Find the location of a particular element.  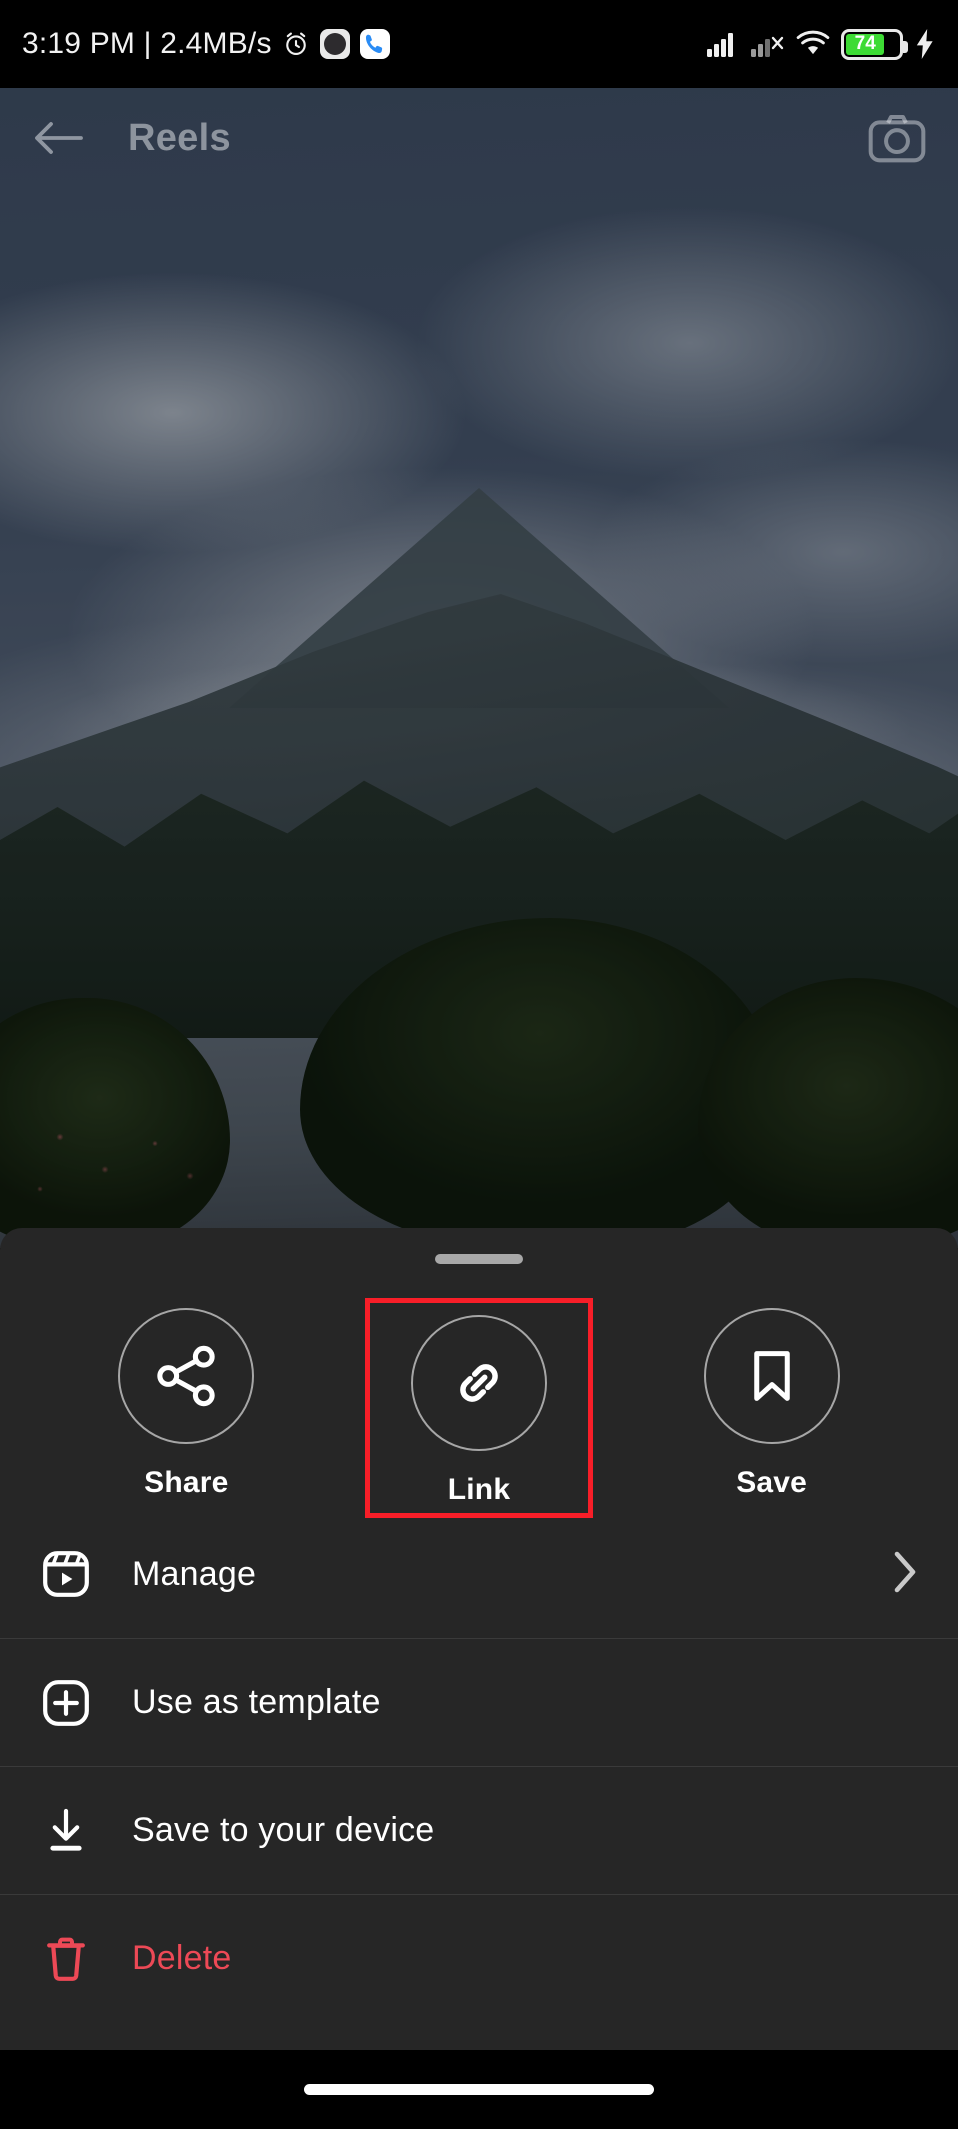

download-icon-wrap is located at coordinates (71, 1831).